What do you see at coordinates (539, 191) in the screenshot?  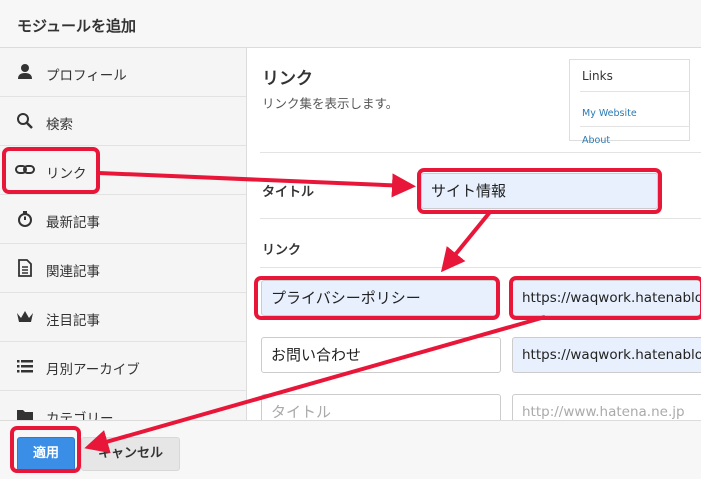 I see `title-input: サイト情報` at bounding box center [539, 191].